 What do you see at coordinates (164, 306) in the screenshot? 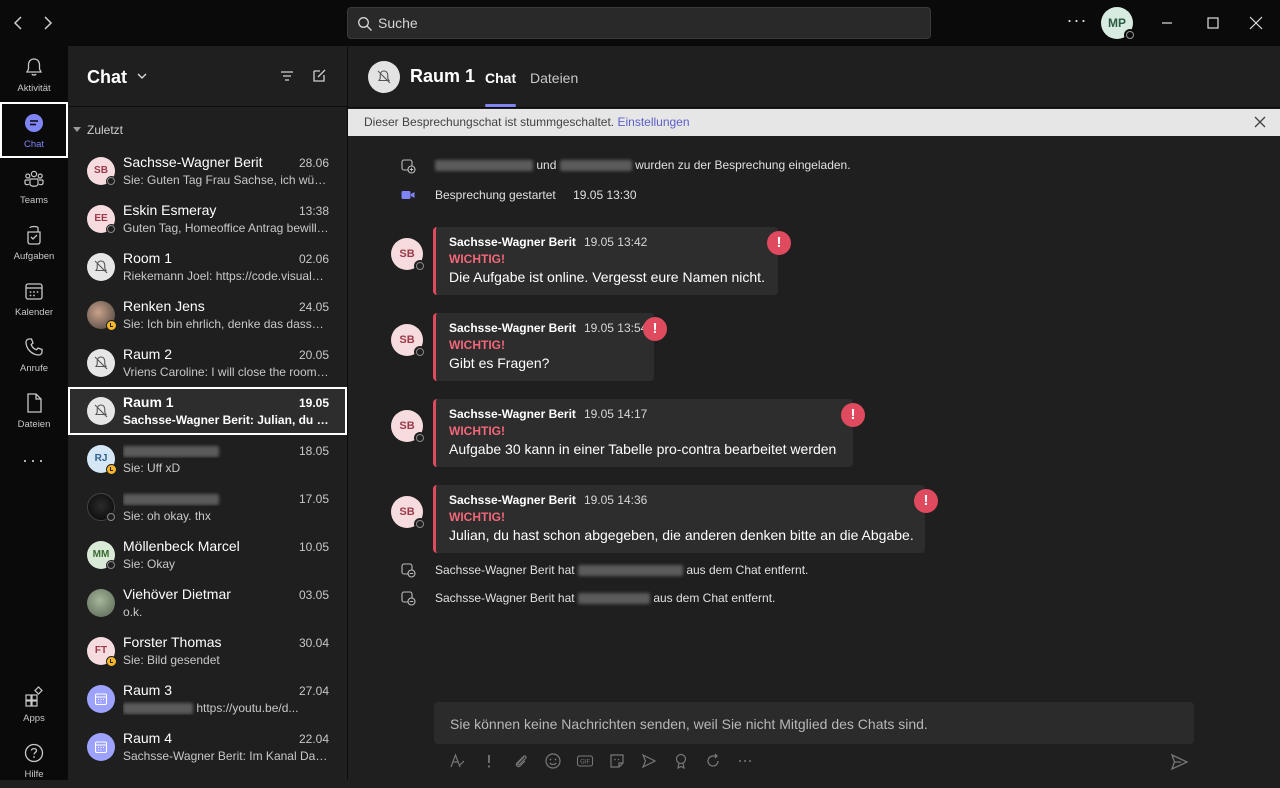
I see `chat-item-name: Renken Jens` at bounding box center [164, 306].